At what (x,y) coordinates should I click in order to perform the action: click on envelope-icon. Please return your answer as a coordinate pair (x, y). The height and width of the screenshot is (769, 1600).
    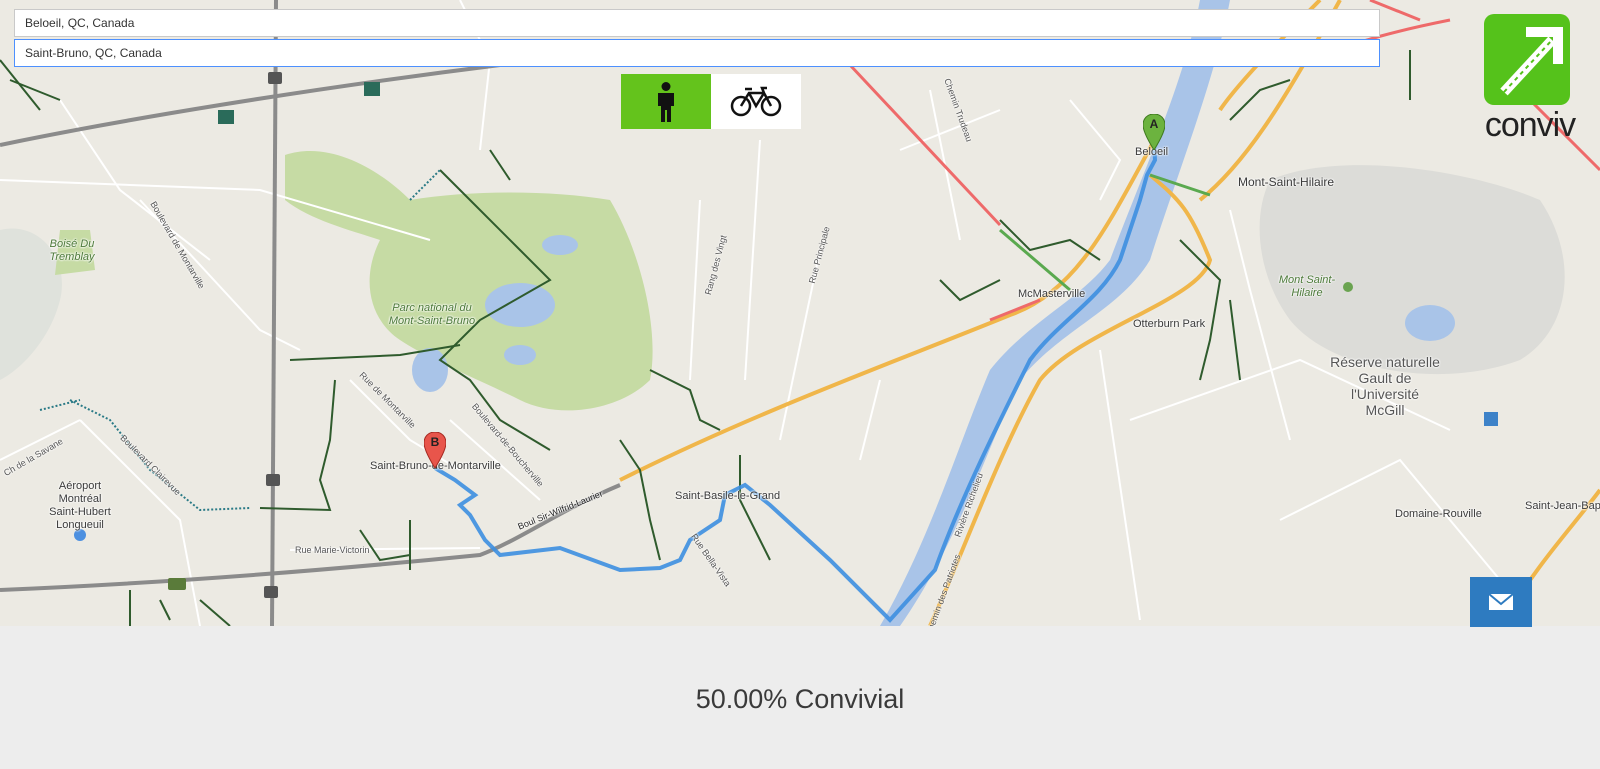
    Looking at the image, I should click on (1501, 601).